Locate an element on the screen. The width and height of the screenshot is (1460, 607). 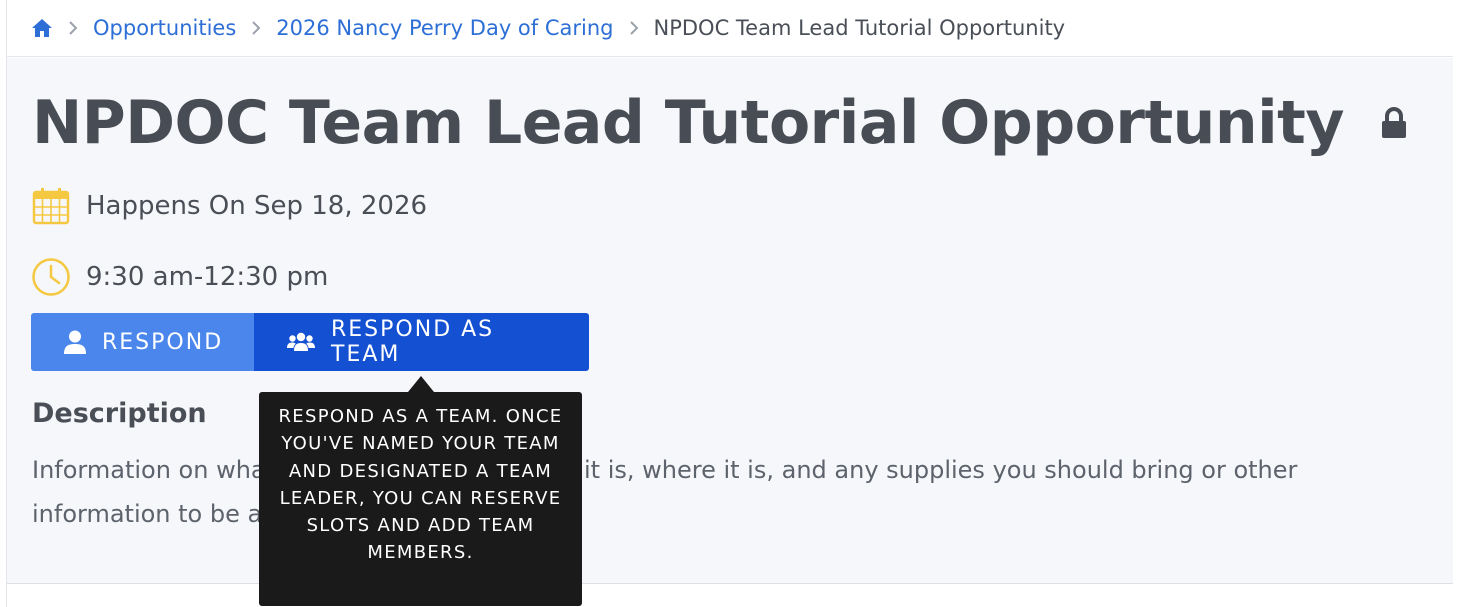
respond-button-group: RESPOND RESPOND AS TEAM is located at coordinates (310, 342).